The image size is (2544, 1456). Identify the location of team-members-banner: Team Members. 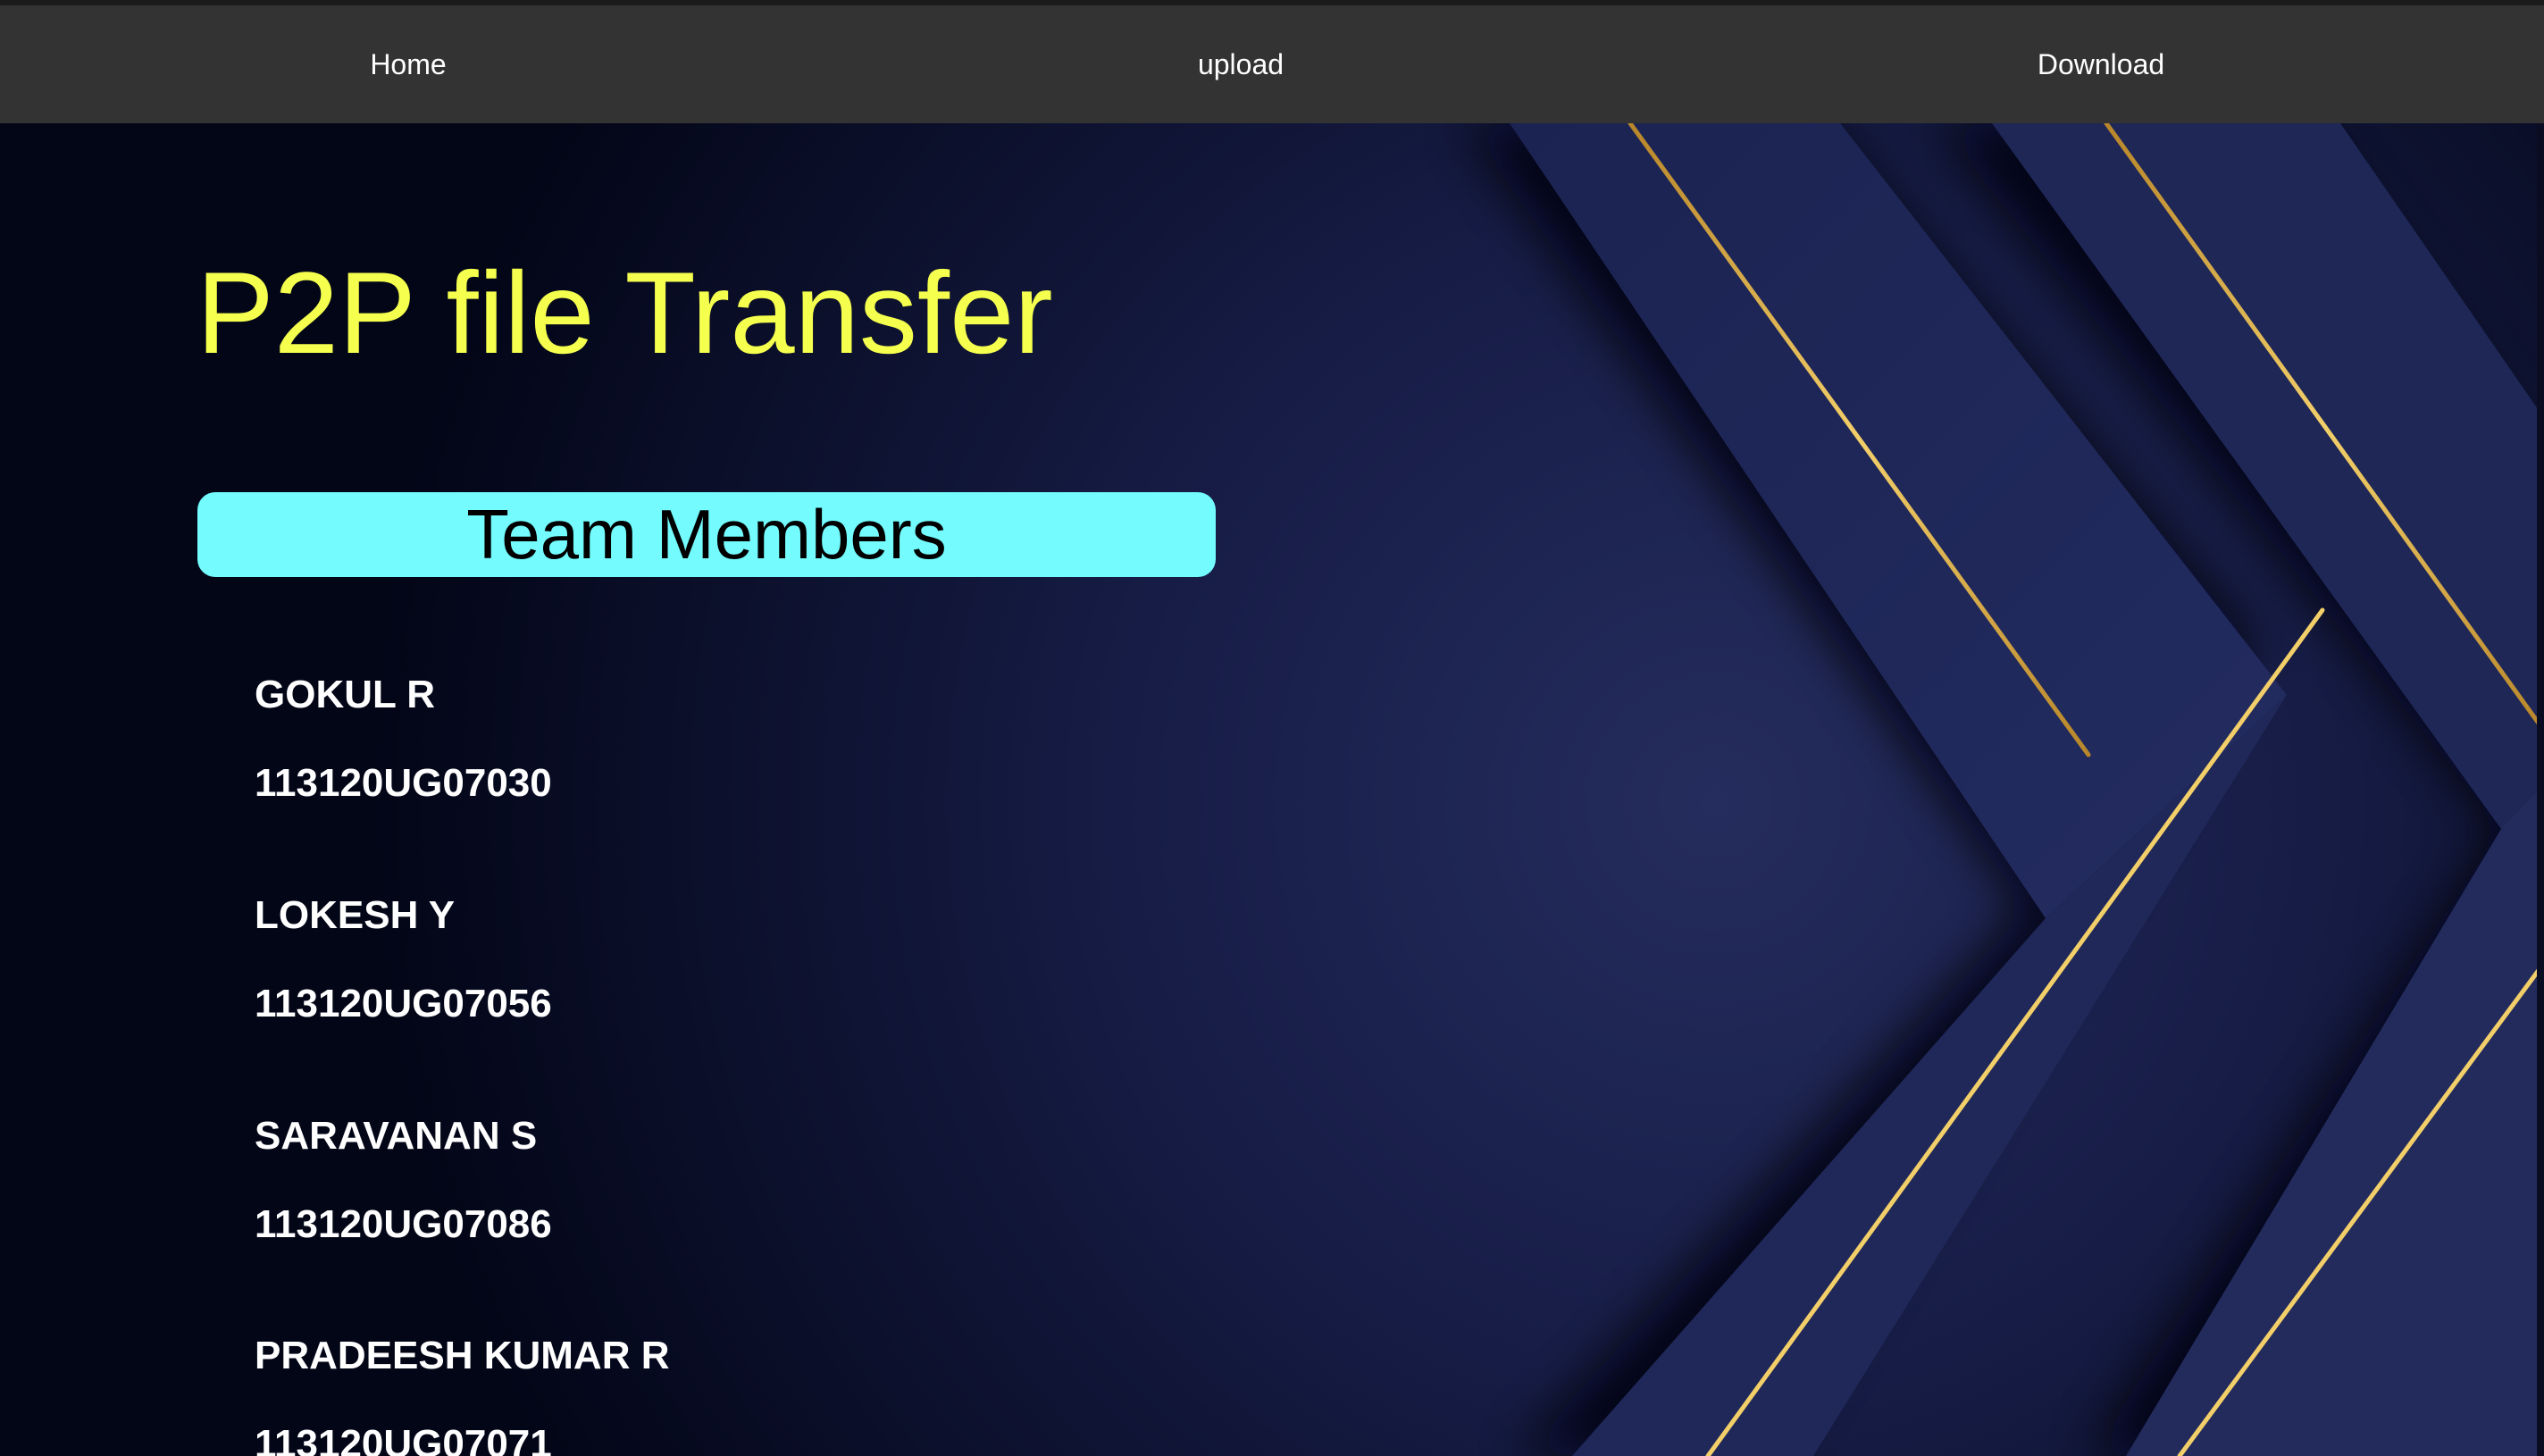
(706, 534).